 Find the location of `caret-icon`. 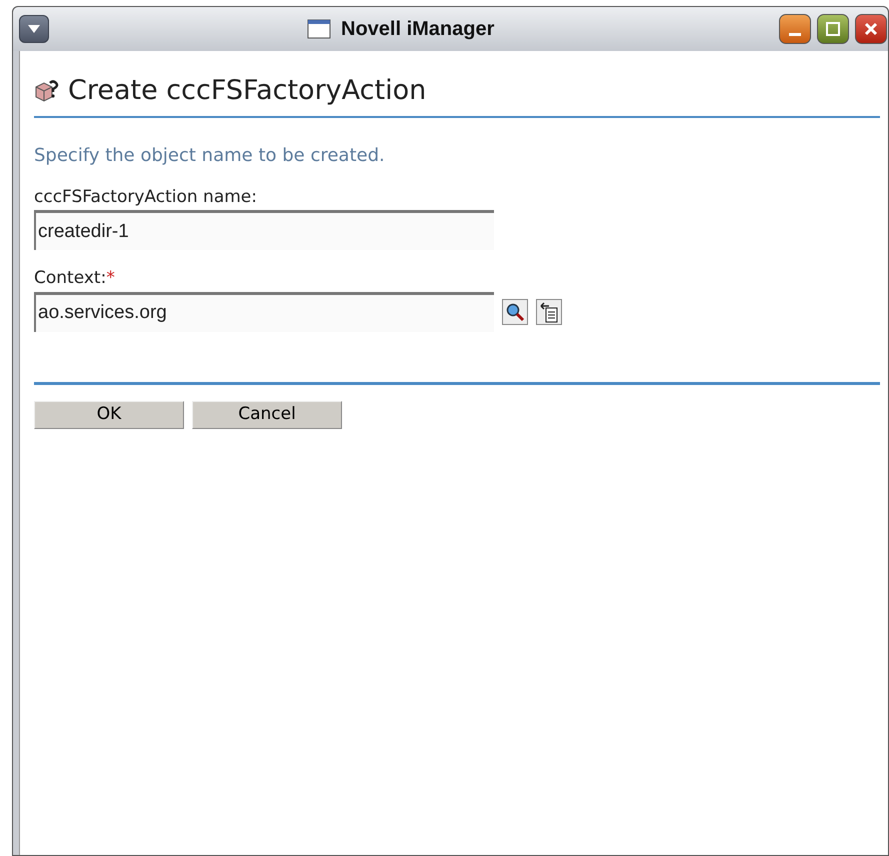

caret-icon is located at coordinates (34, 29).